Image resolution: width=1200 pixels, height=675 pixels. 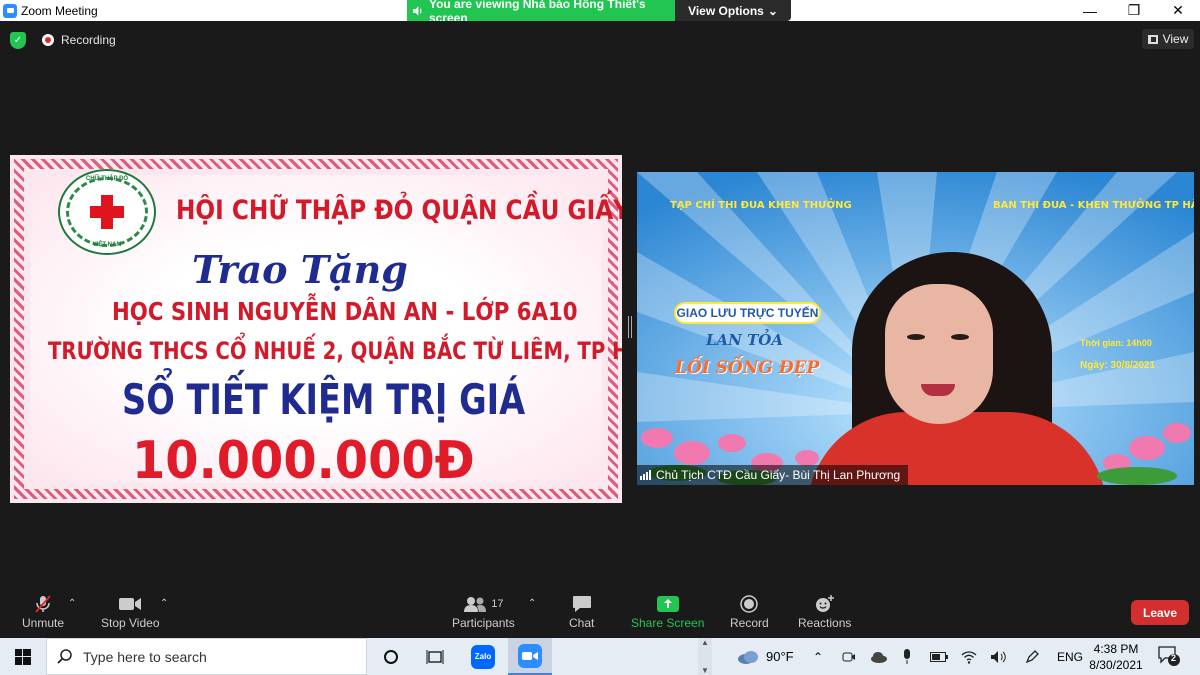 What do you see at coordinates (645, 475) in the screenshot?
I see `signal-strength-icon` at bounding box center [645, 475].